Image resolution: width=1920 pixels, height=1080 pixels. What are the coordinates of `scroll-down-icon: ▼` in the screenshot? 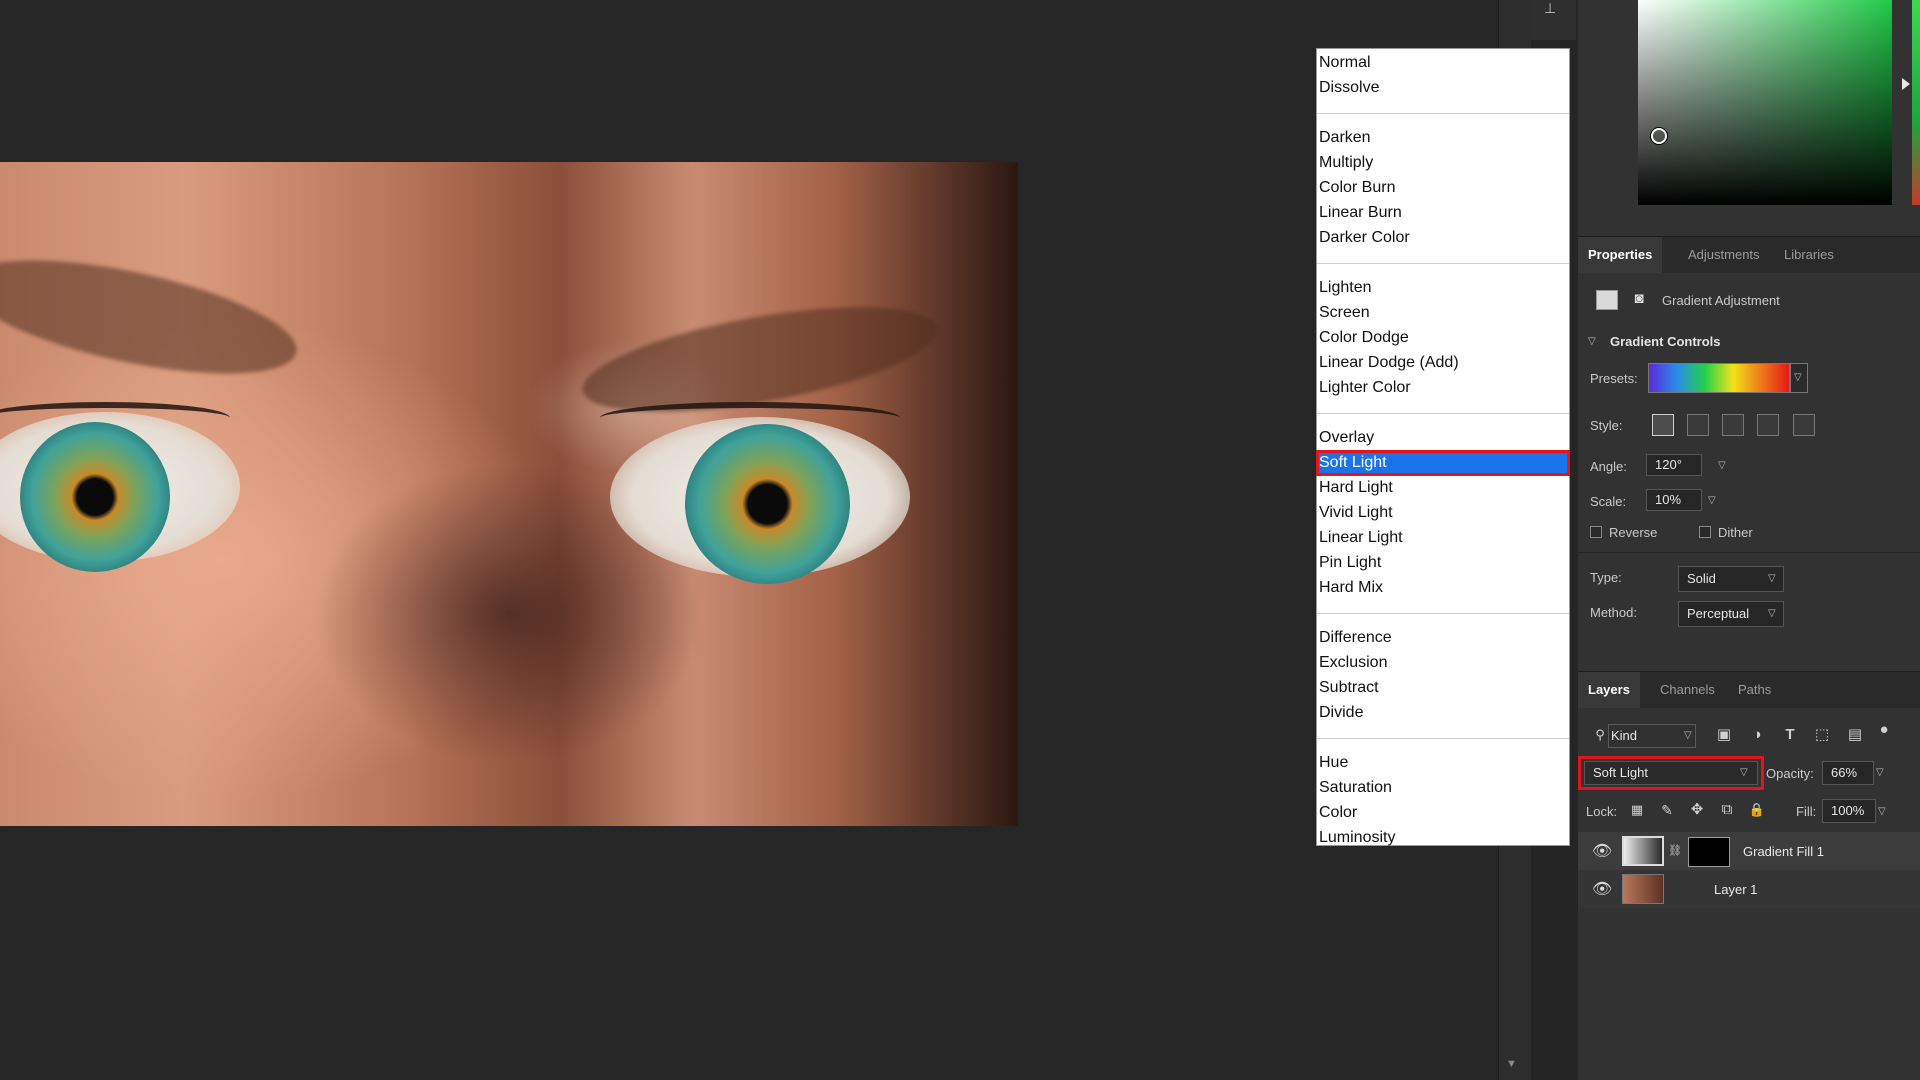 It's located at (1511, 1064).